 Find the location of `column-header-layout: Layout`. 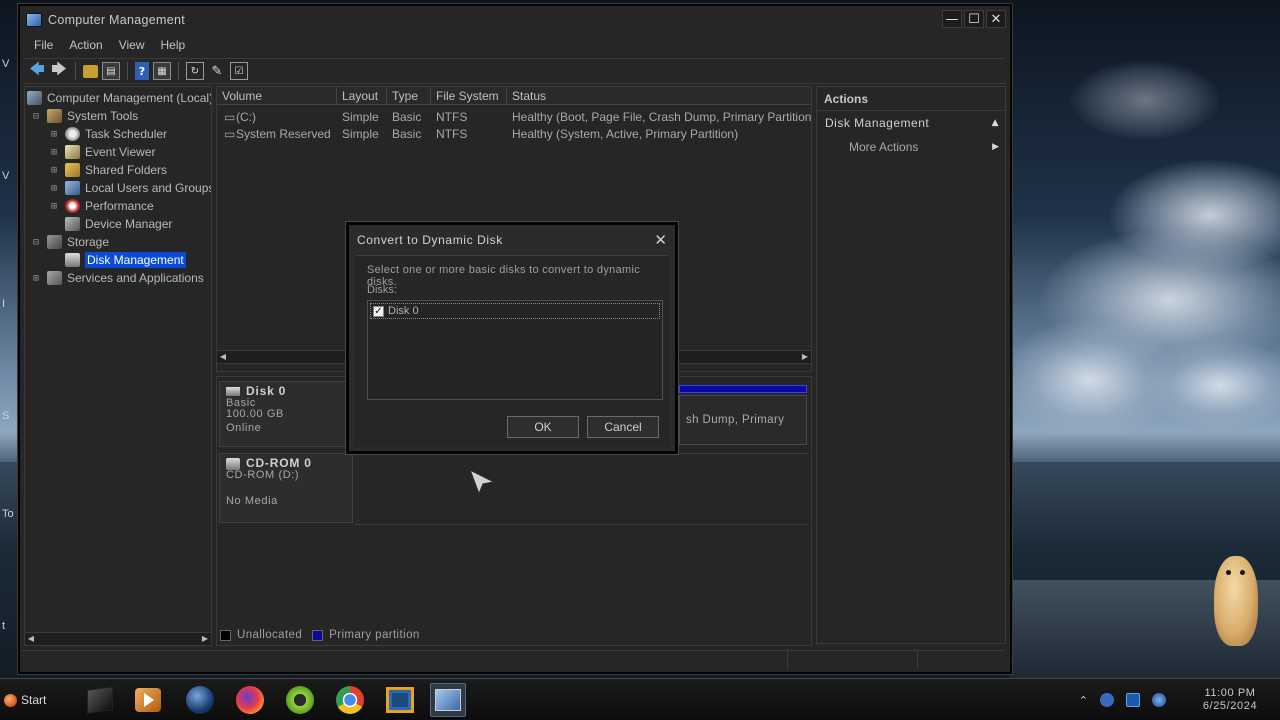

column-header-layout: Layout is located at coordinates (362, 96).